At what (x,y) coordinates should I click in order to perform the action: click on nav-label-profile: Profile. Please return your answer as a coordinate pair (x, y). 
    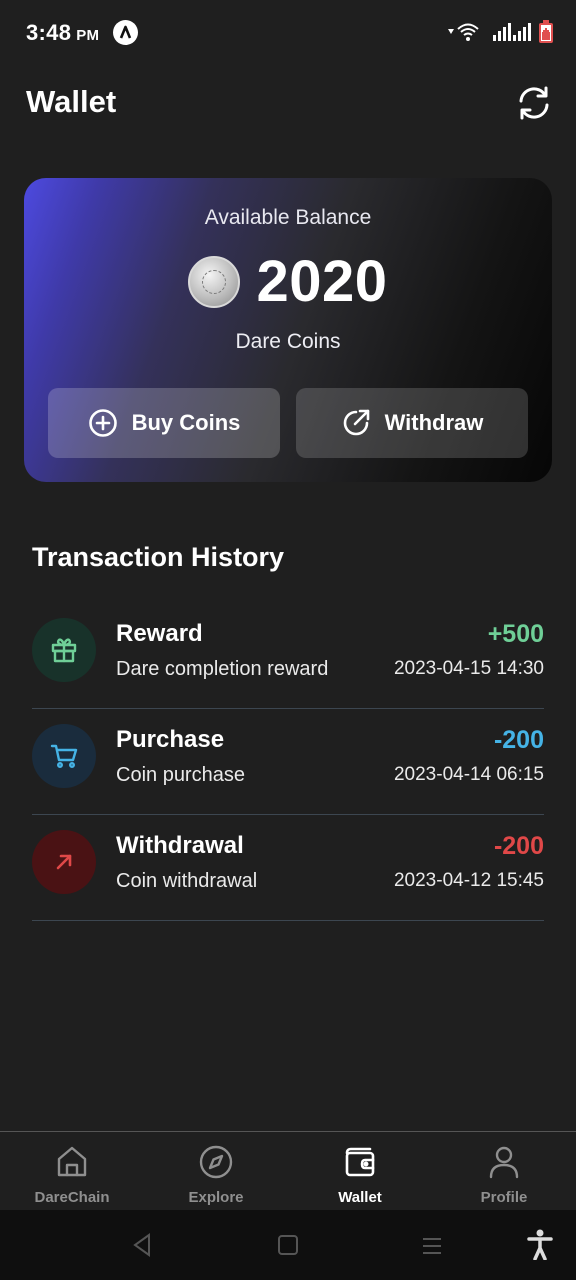
    Looking at the image, I should click on (504, 1197).